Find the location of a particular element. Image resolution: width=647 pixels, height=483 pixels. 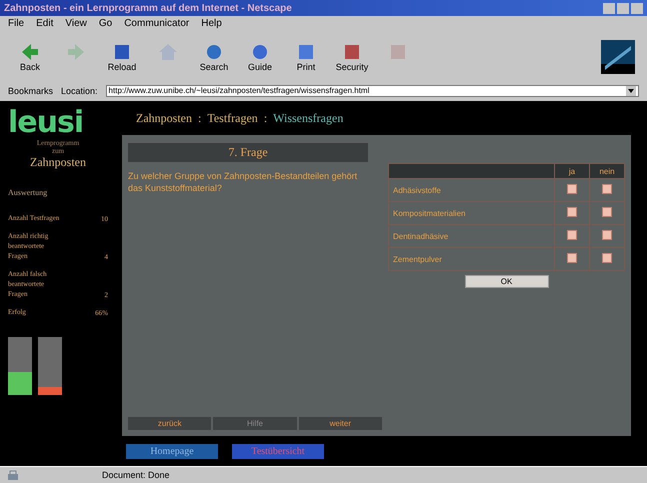

menu-item: Edit is located at coordinates (45, 24).